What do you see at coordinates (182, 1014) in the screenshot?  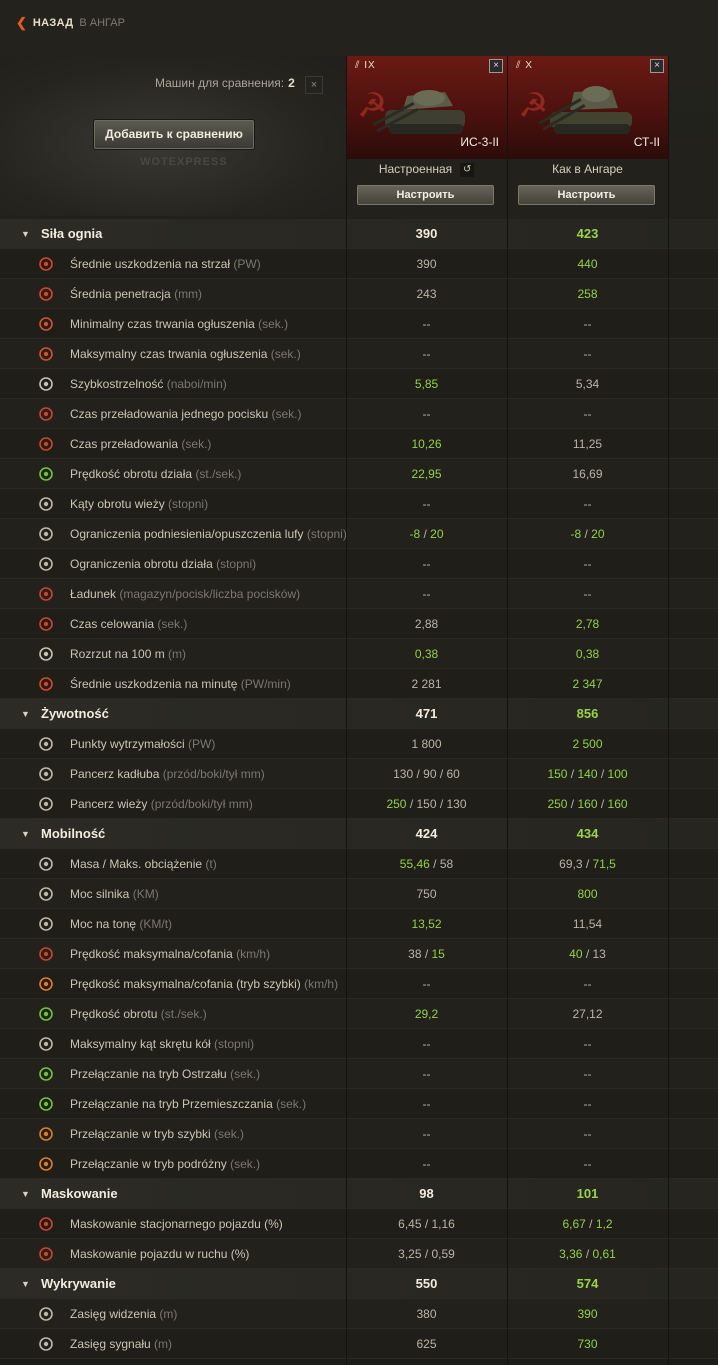 I see `stat-unit: (st./sek.)` at bounding box center [182, 1014].